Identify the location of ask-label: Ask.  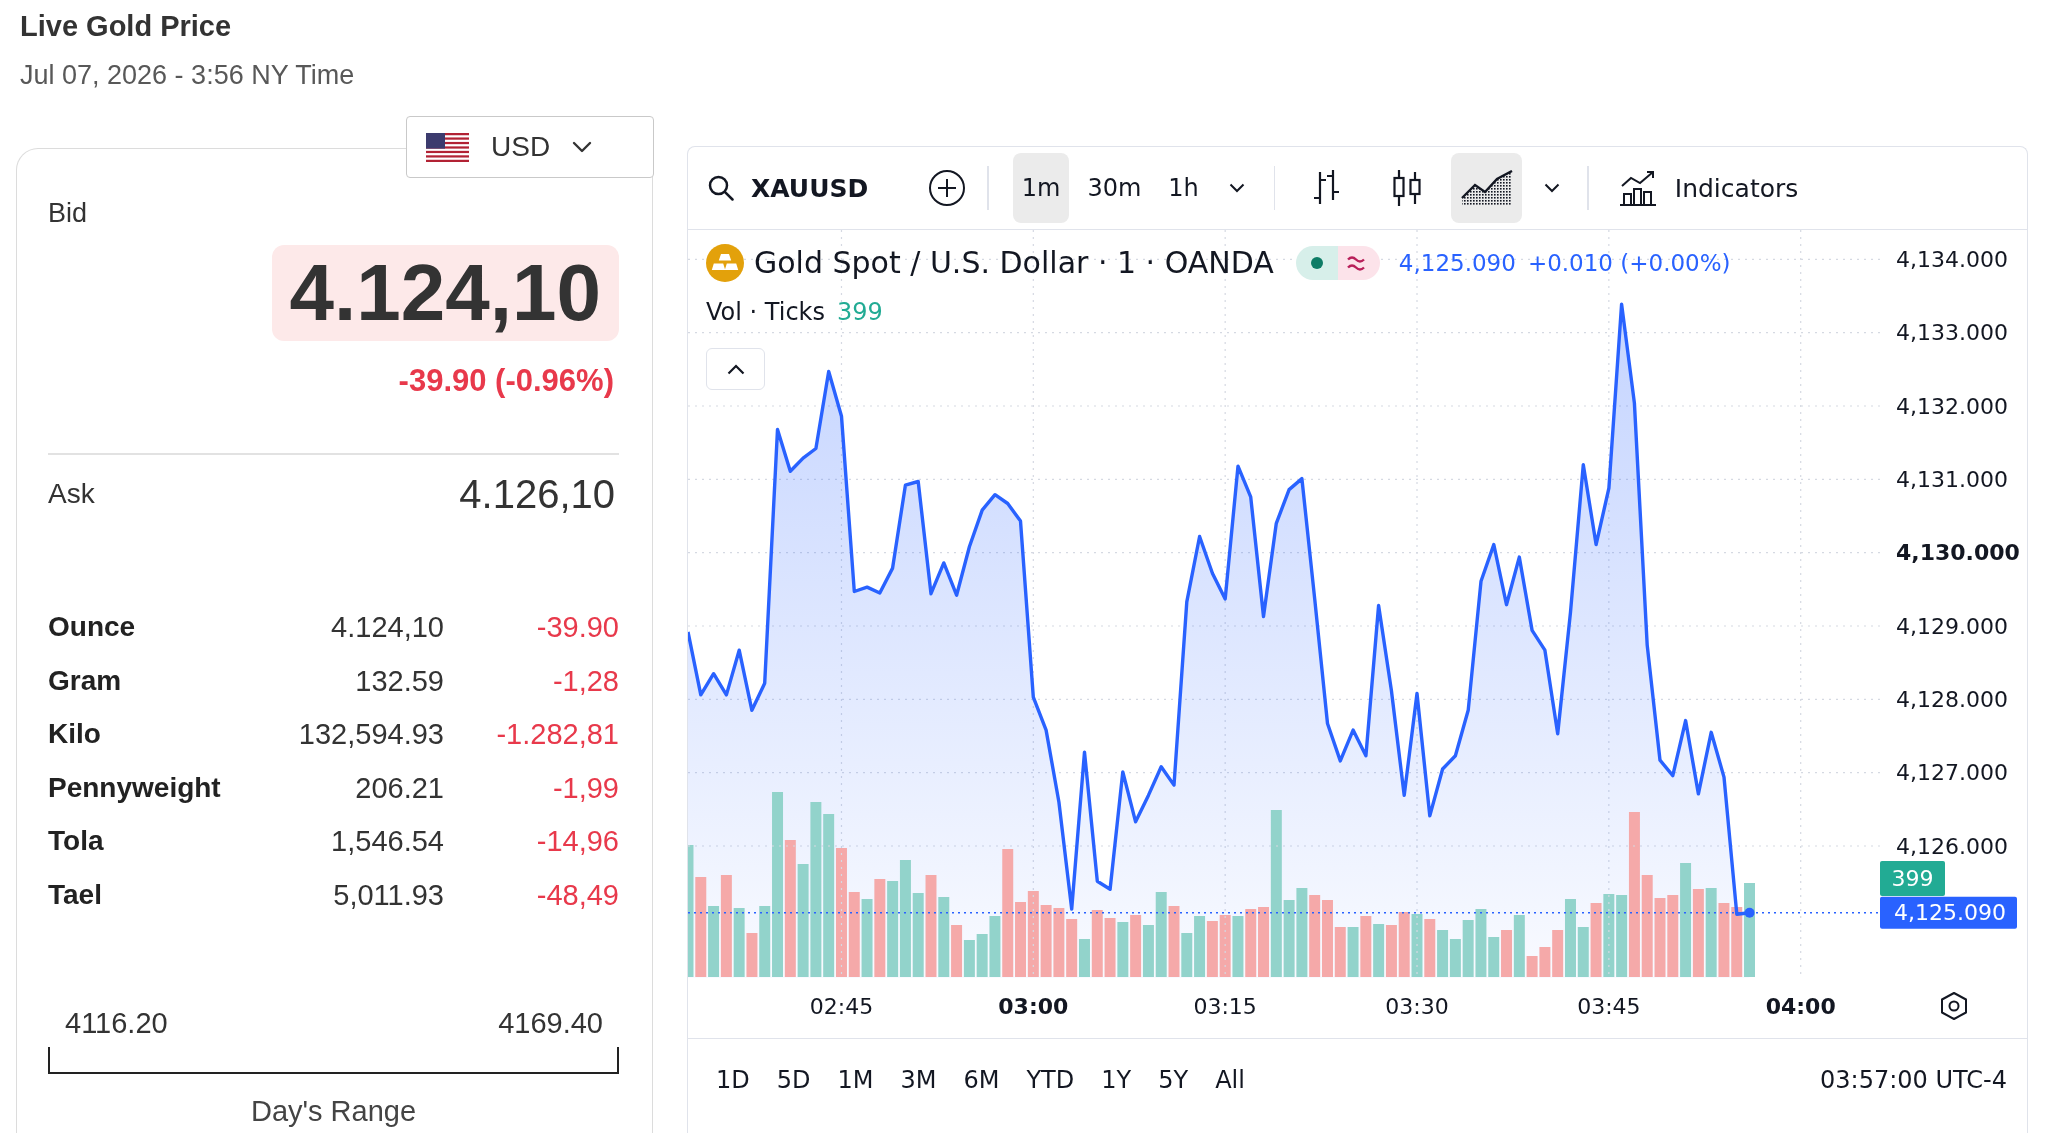
(71, 493).